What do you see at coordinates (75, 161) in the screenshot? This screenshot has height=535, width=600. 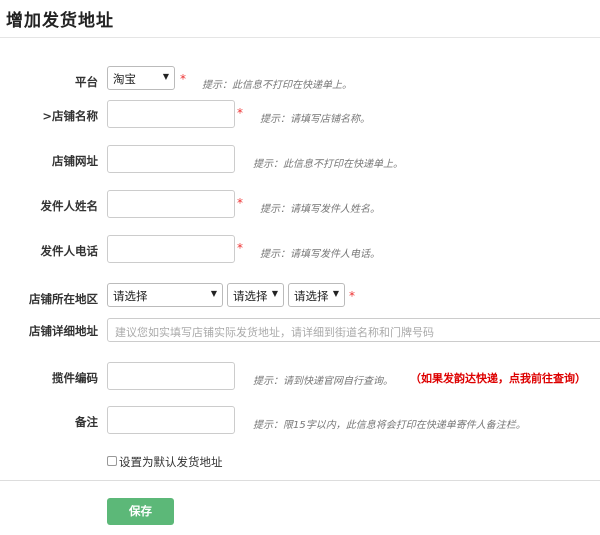 I see `shop-url-label: 店铺网址` at bounding box center [75, 161].